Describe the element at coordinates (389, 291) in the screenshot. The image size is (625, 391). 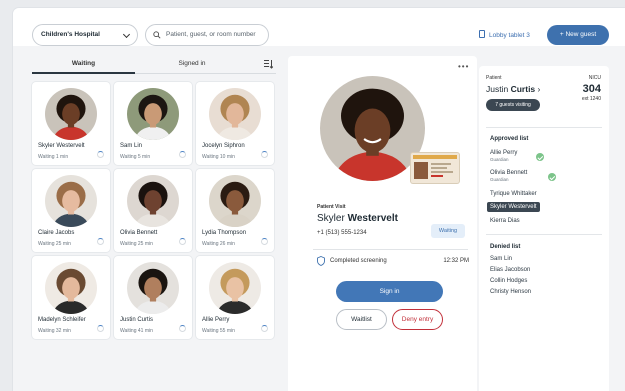
I see `sign-in-button: Sign in` at that location.